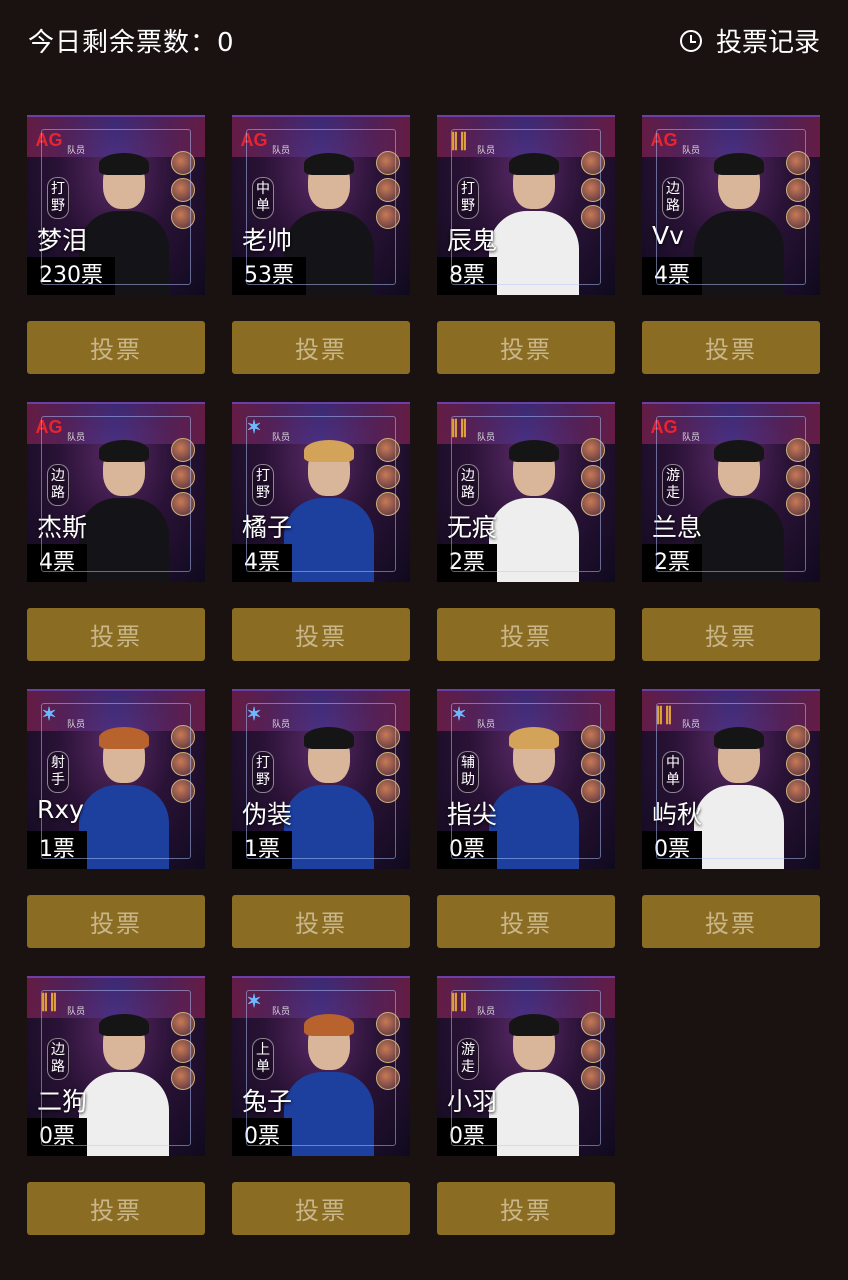 The width and height of the screenshot is (848, 1280). What do you see at coordinates (459, 427) in the screenshot?
I see `team-logo-estar-icon: ∥∥` at bounding box center [459, 427].